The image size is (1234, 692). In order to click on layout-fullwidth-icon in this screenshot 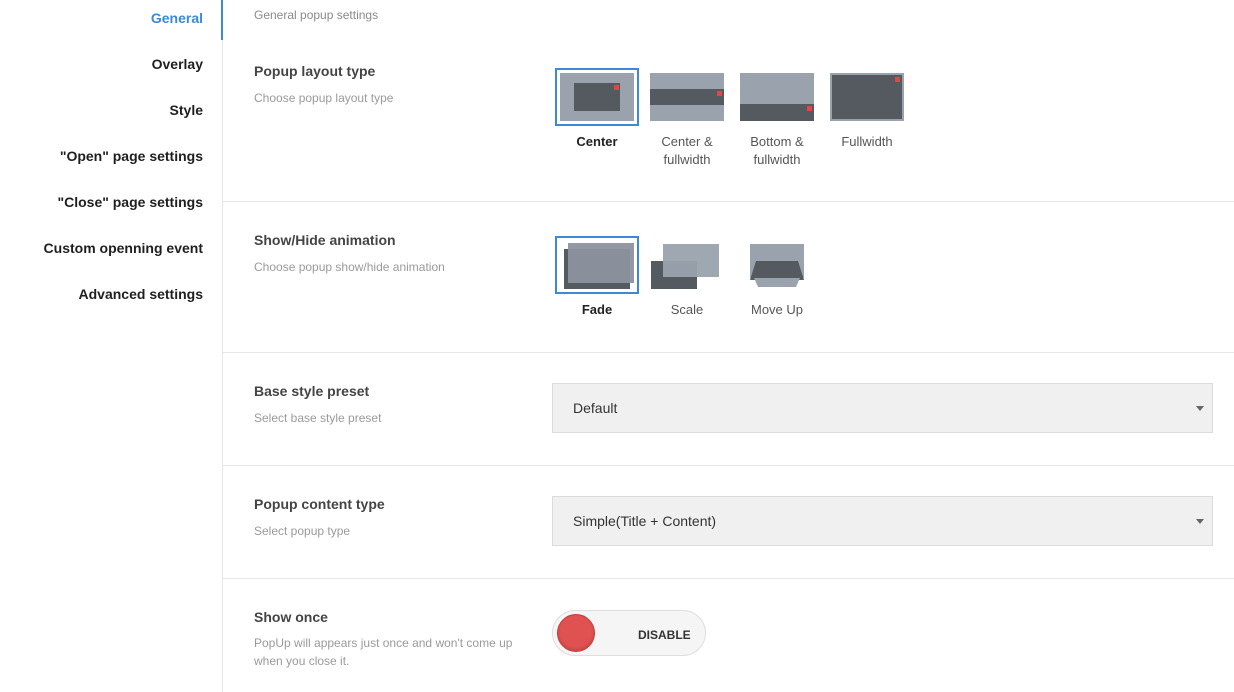, I will do `click(867, 97)`.